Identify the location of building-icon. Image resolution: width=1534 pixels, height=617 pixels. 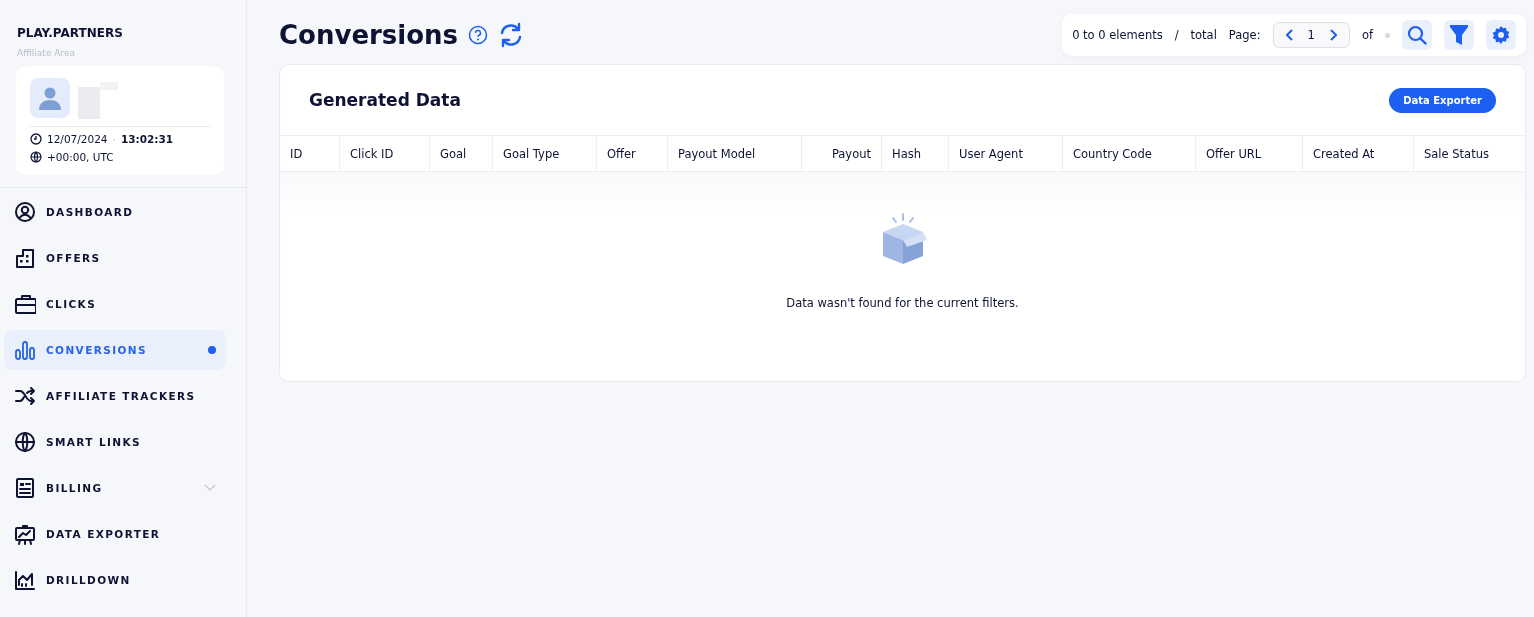
(25, 258).